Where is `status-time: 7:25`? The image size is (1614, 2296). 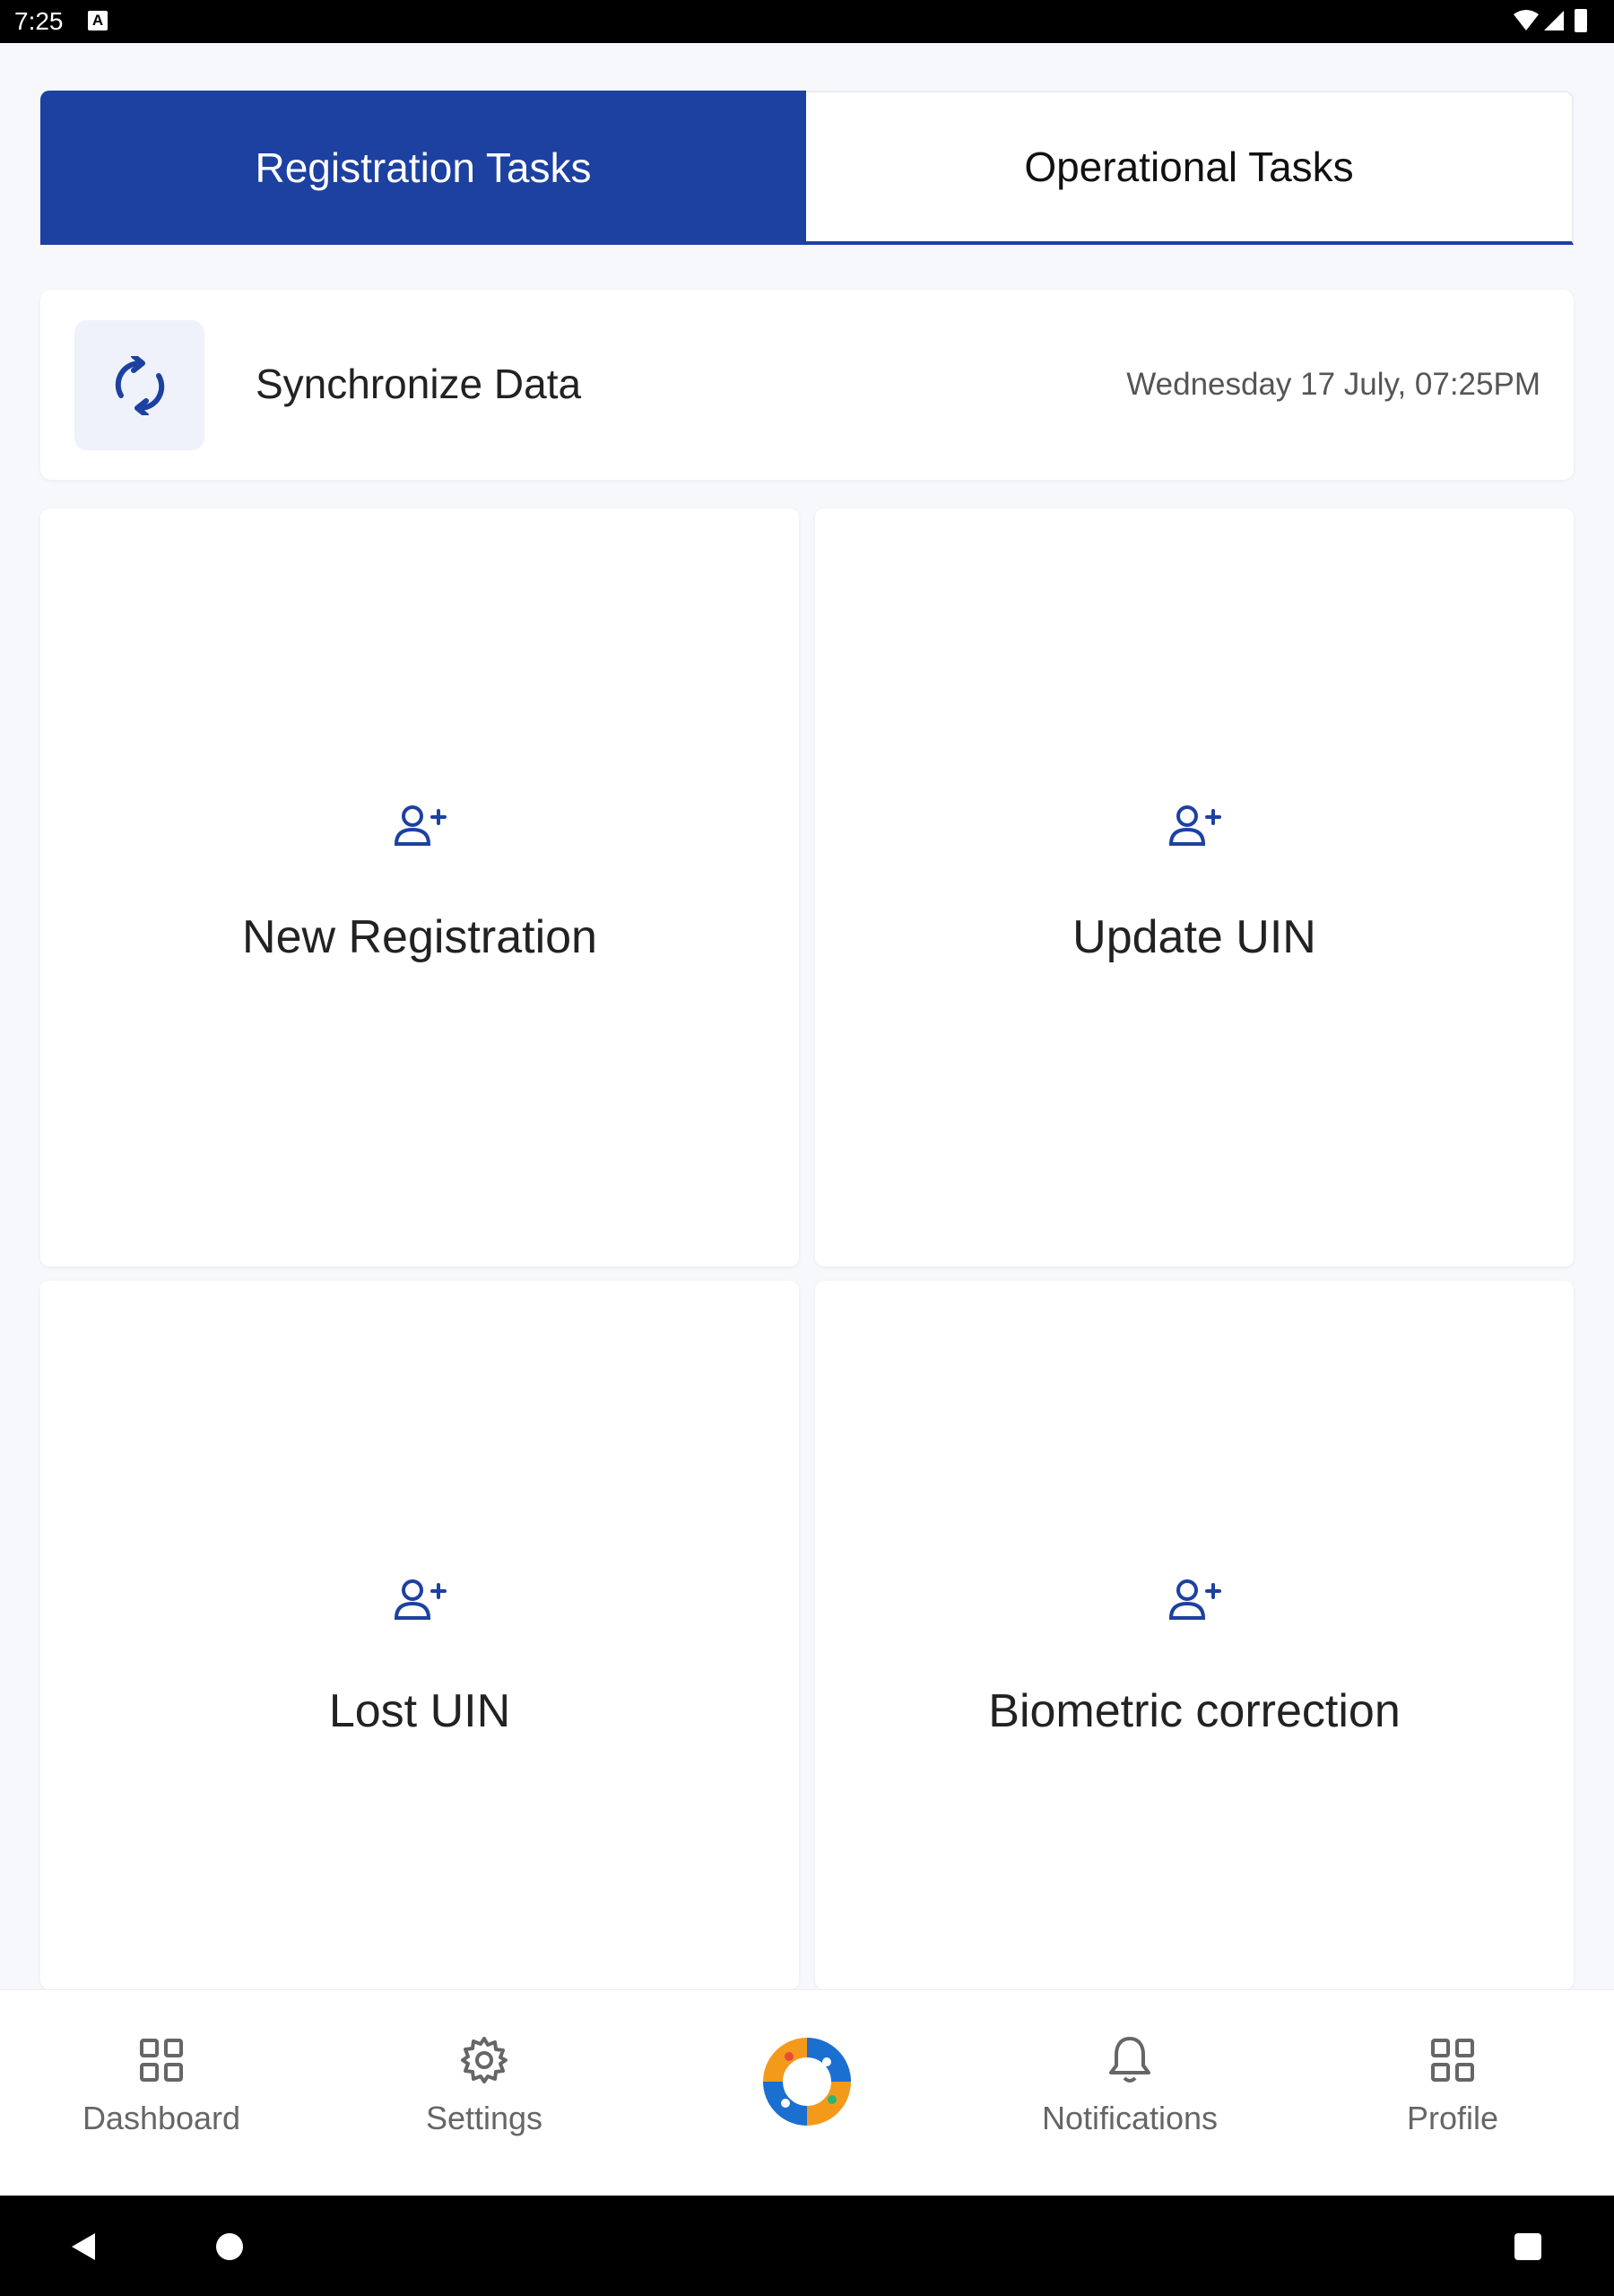
status-time: 7:25 is located at coordinates (39, 21).